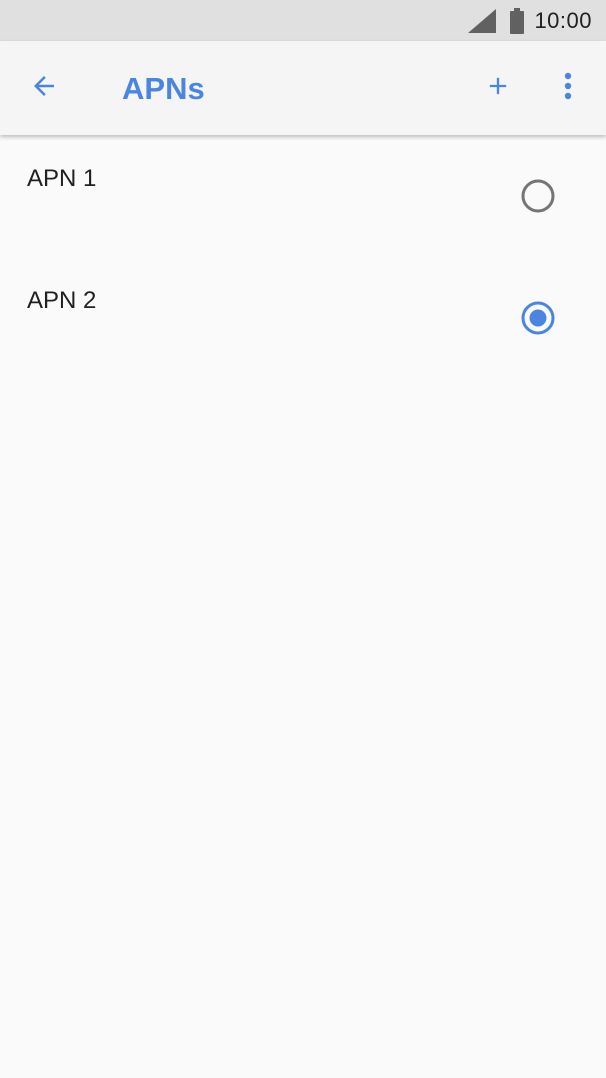 This screenshot has width=606, height=1078. Describe the element at coordinates (530, 20) in the screenshot. I see `status-icons: 10:00` at that location.